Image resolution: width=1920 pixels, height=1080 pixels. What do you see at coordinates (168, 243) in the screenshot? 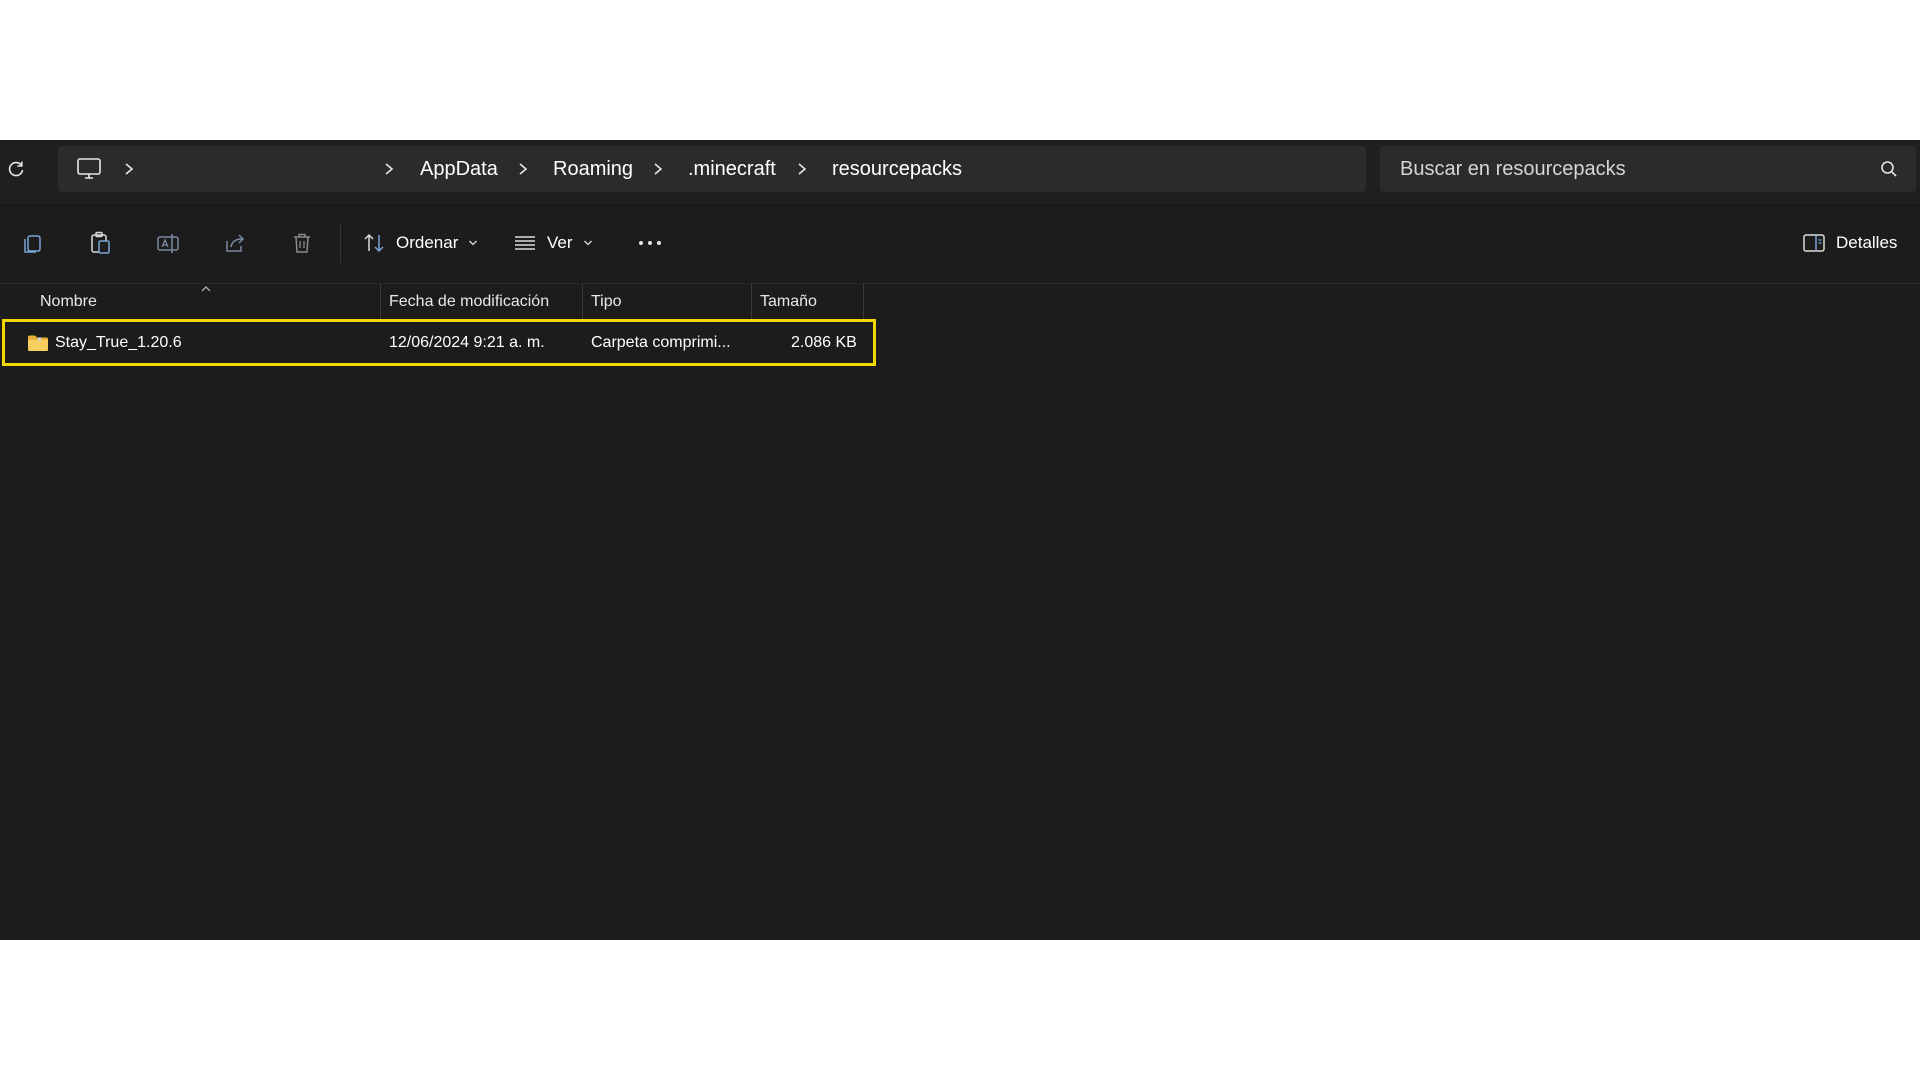
I see `rename-icon` at bounding box center [168, 243].